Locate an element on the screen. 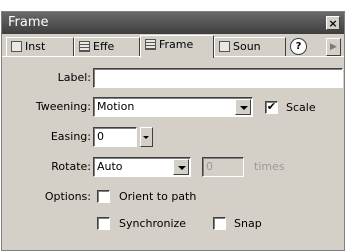  tab-frame: Frame is located at coordinates (177, 46).